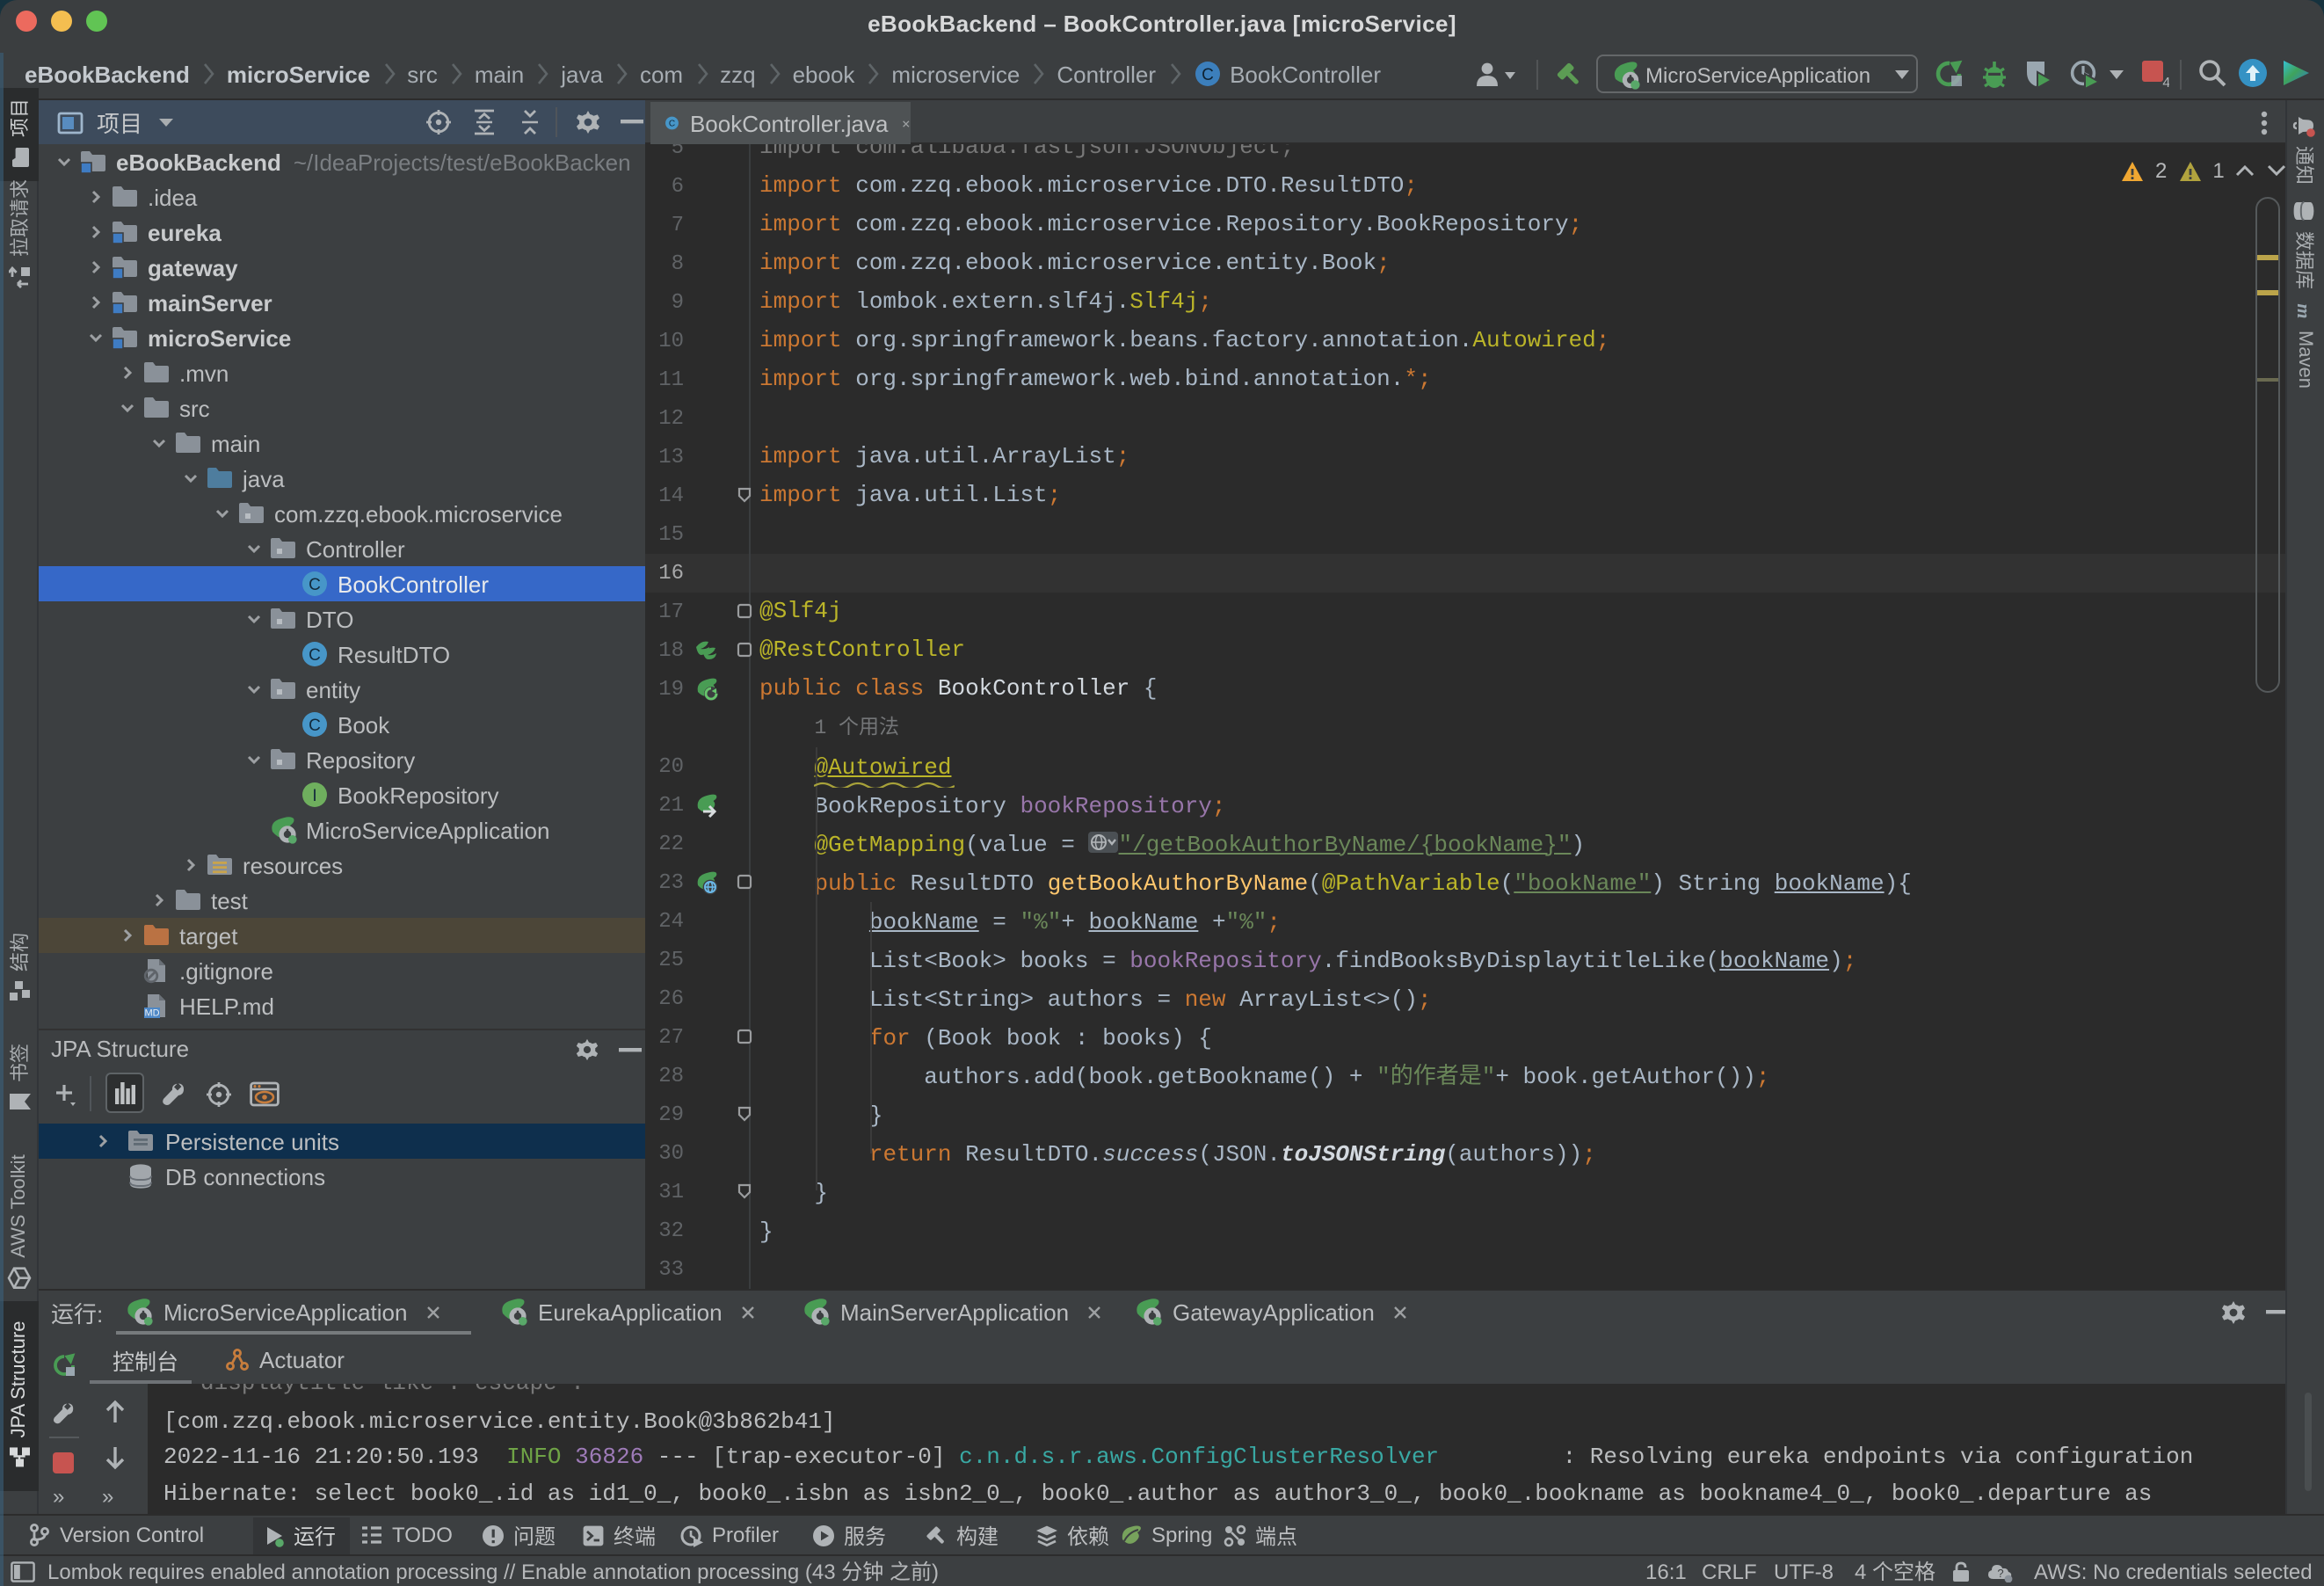 The width and height of the screenshot is (2324, 1586). Describe the element at coordinates (314, 796) in the screenshot. I see `svg-text: I` at that location.